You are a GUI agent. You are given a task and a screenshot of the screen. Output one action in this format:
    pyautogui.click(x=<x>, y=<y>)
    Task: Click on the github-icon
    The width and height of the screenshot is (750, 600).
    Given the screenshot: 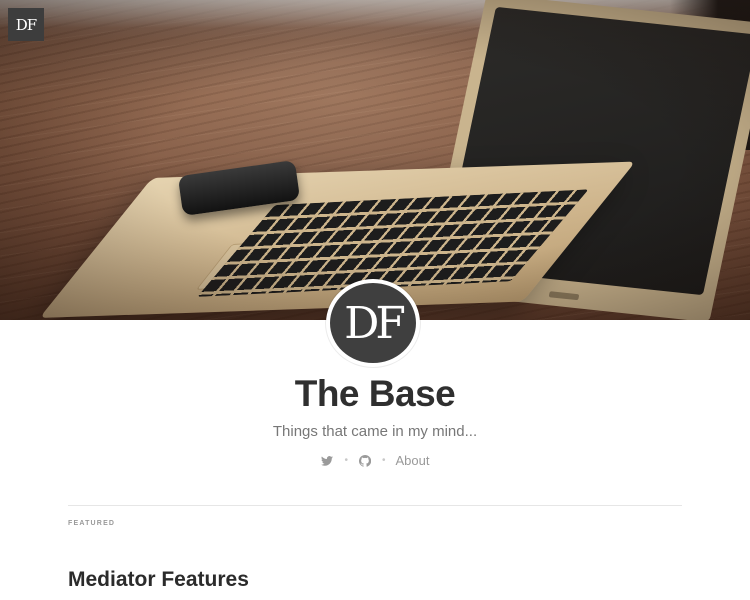 What is the action you would take?
    pyautogui.click(x=365, y=461)
    